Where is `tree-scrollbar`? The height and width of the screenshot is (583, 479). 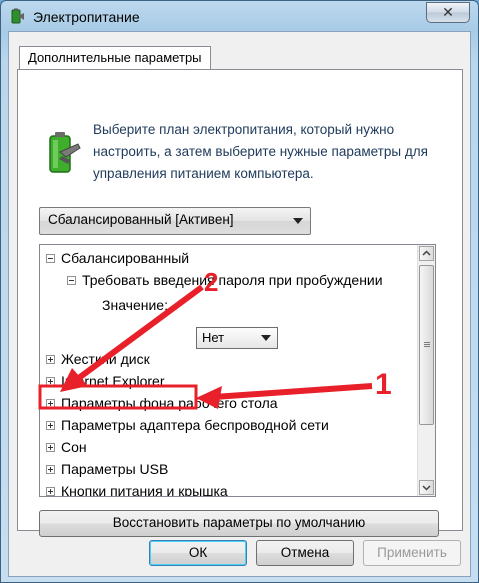
tree-scrollbar is located at coordinates (426, 370).